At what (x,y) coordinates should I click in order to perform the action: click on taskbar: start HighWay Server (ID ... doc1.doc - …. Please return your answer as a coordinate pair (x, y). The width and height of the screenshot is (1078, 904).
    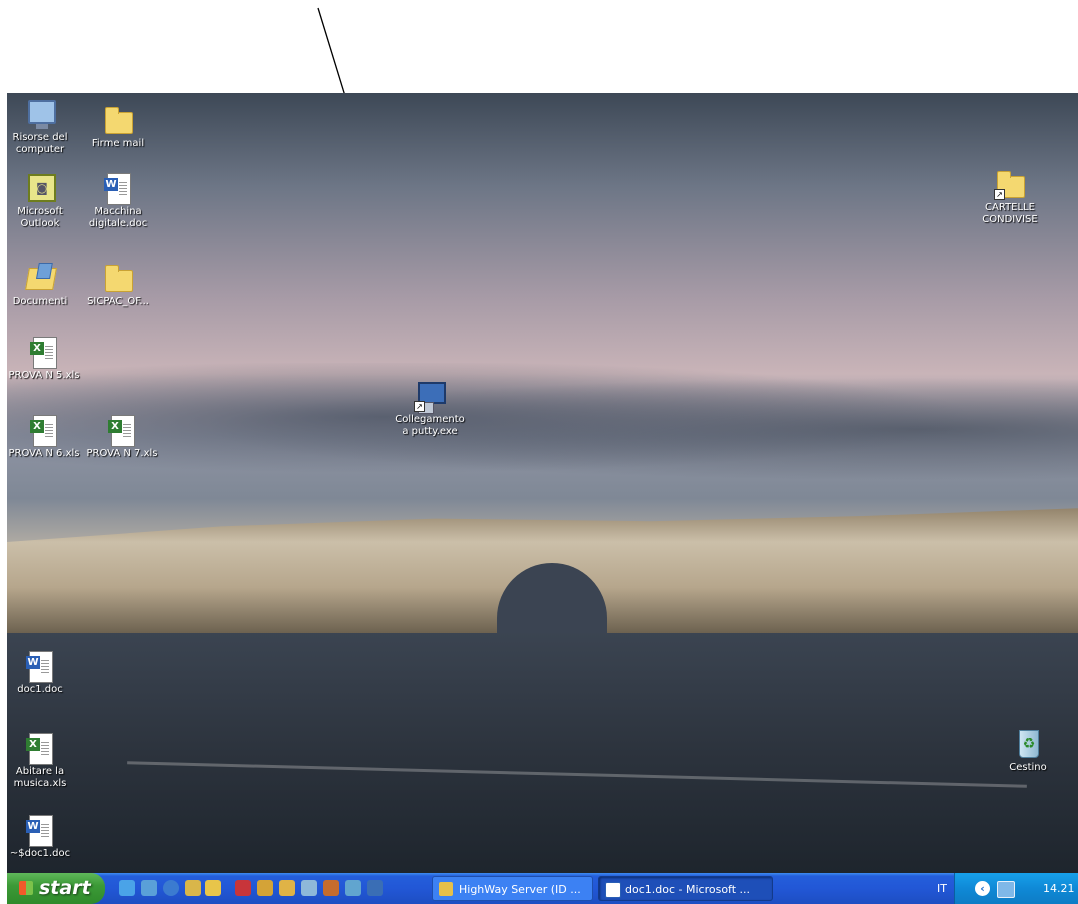
    Looking at the image, I should click on (542, 888).